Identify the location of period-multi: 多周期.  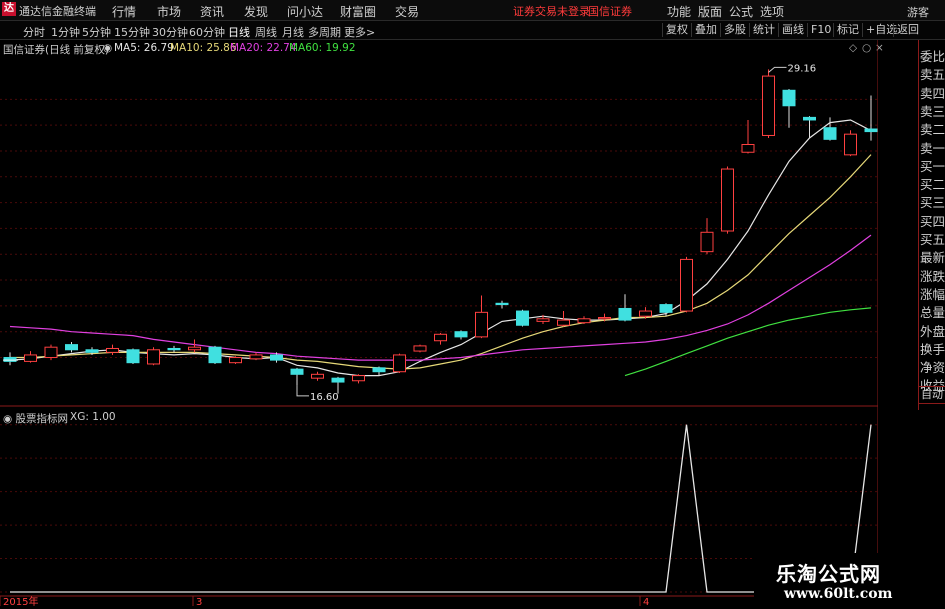
(324, 32).